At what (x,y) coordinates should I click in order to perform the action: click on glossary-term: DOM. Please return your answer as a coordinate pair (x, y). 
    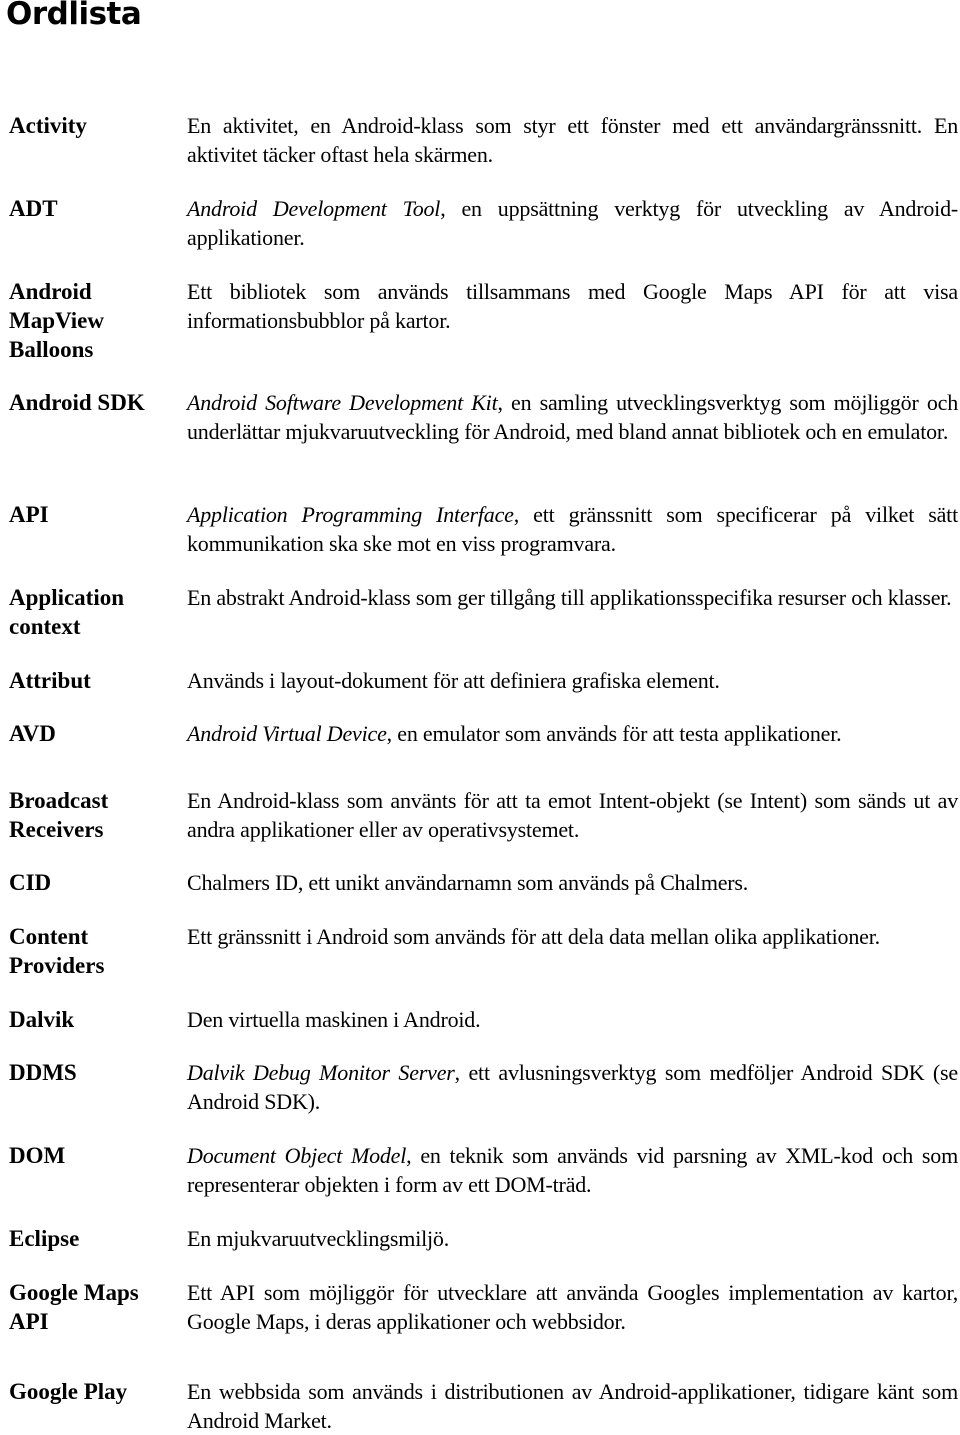
    Looking at the image, I should click on (37, 1155).